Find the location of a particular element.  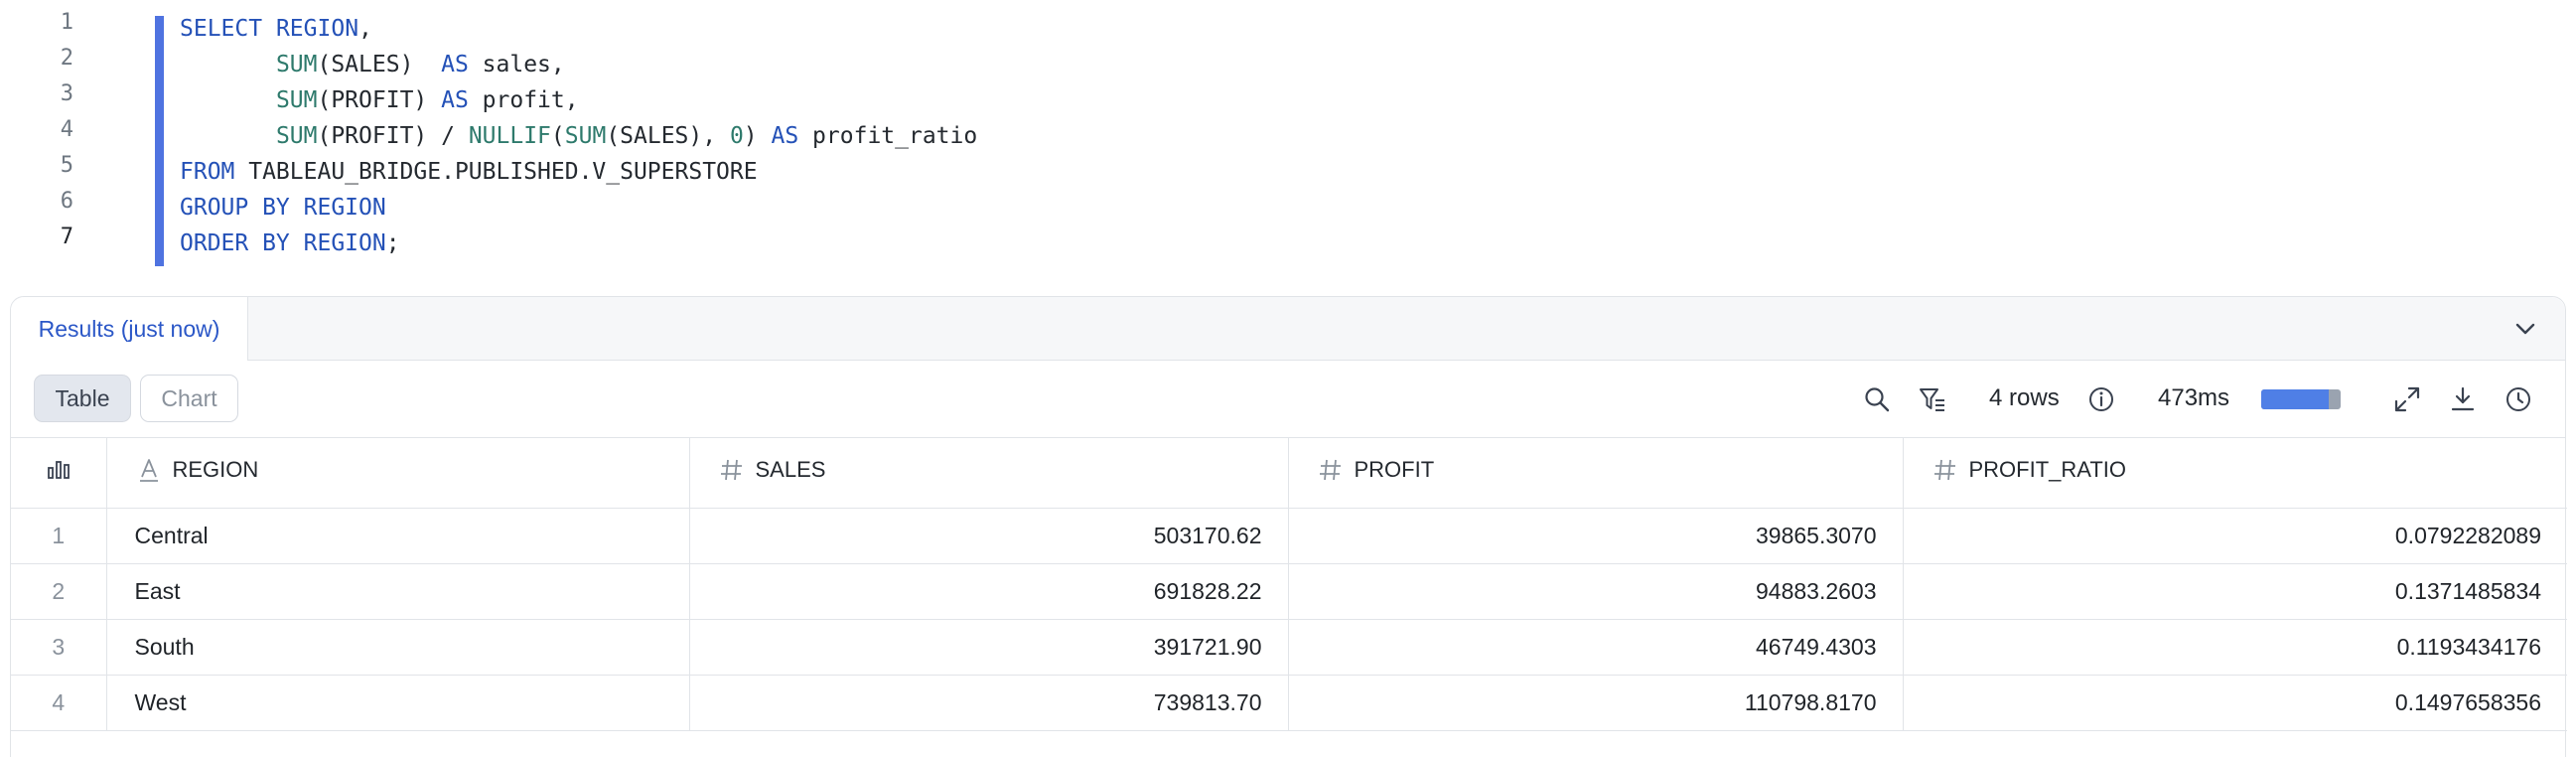

row-index: 2 is located at coordinates (59, 591).